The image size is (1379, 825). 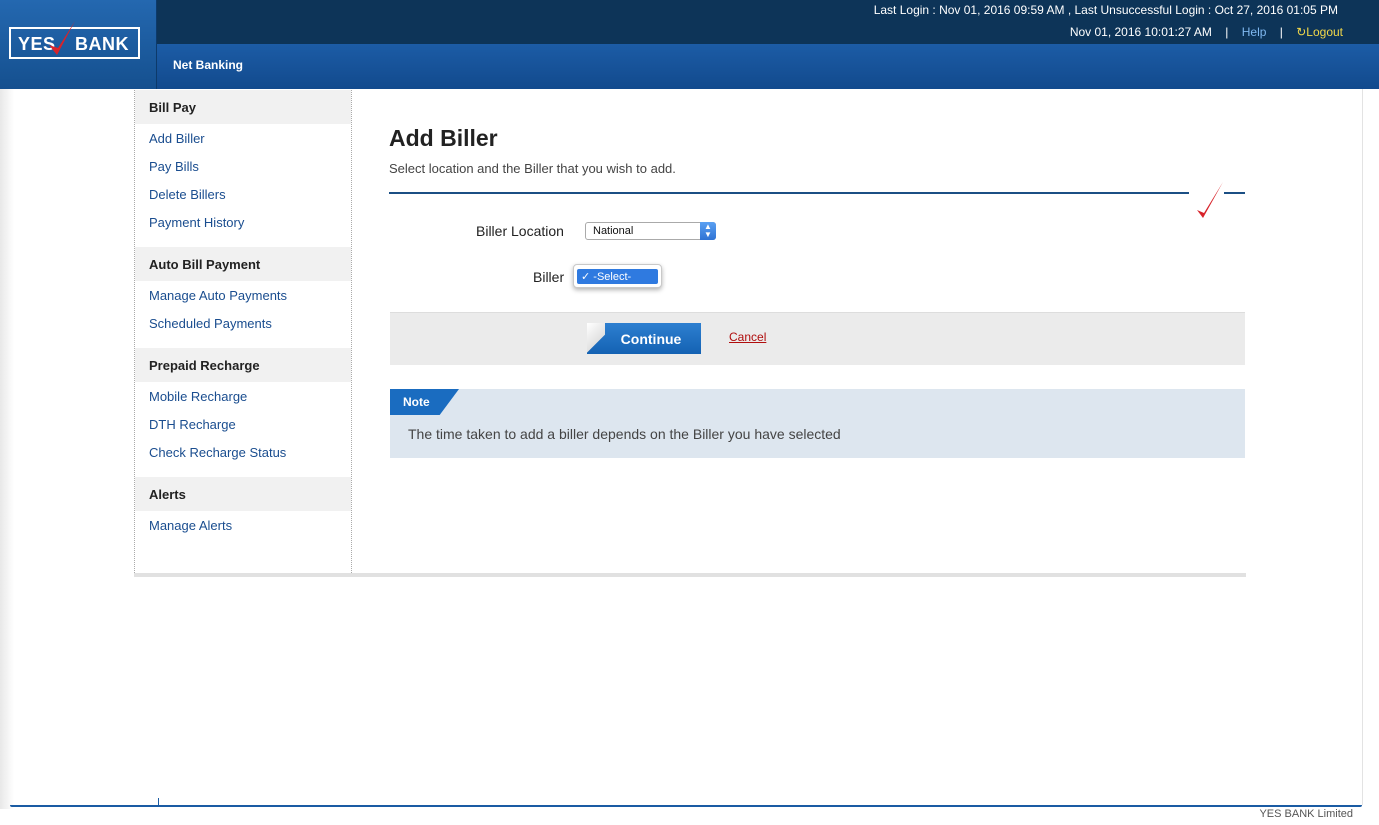 I want to click on title-divider, so click(x=789, y=193).